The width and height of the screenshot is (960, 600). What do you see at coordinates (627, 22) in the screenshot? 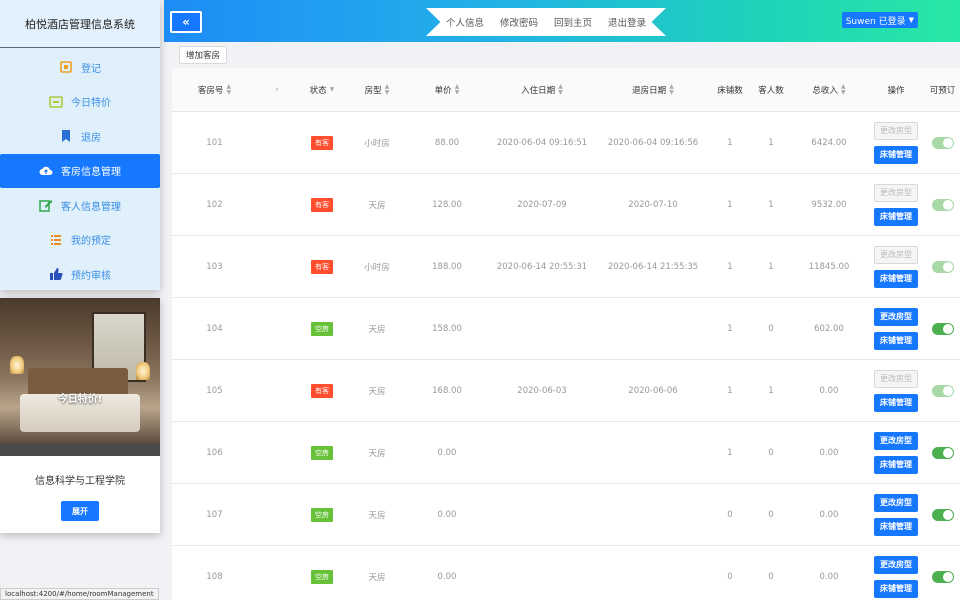
I see `nav-logout: 退出登录` at bounding box center [627, 22].